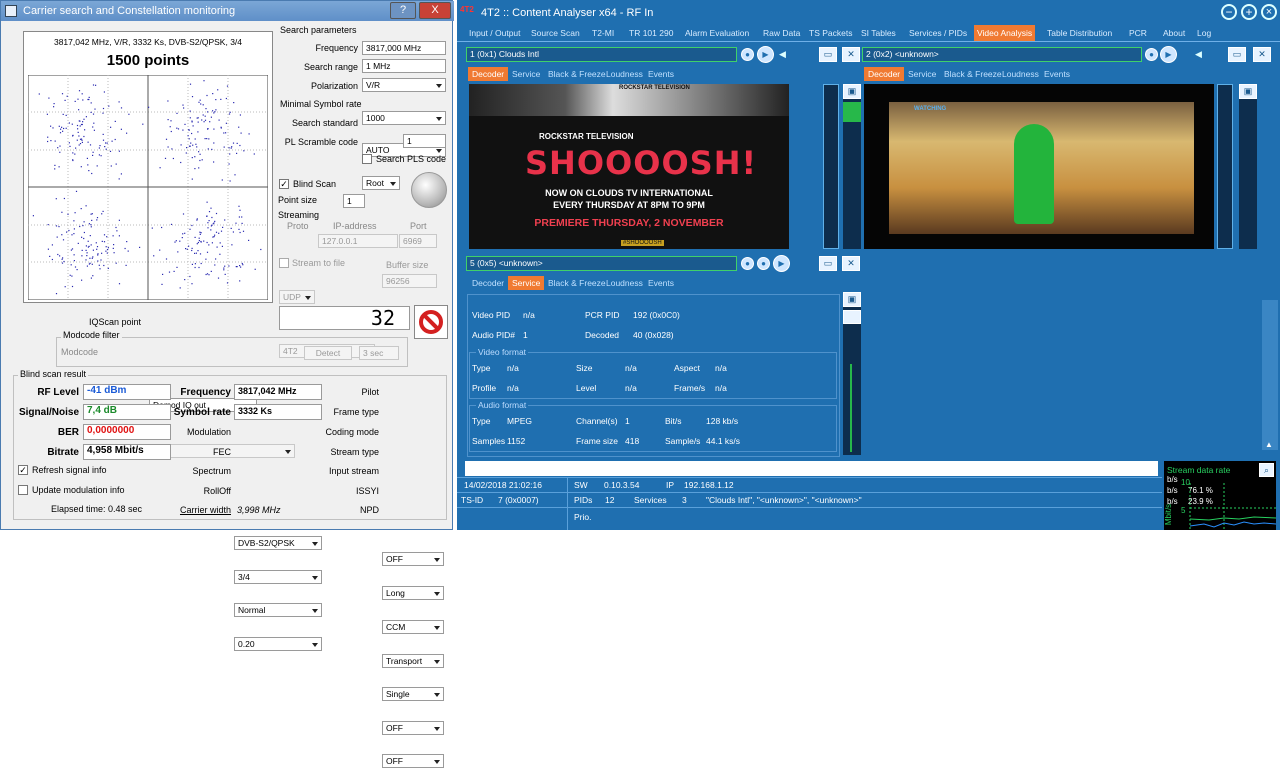 The image size is (1280, 768). I want to click on camera-icon, so click(429, 190).